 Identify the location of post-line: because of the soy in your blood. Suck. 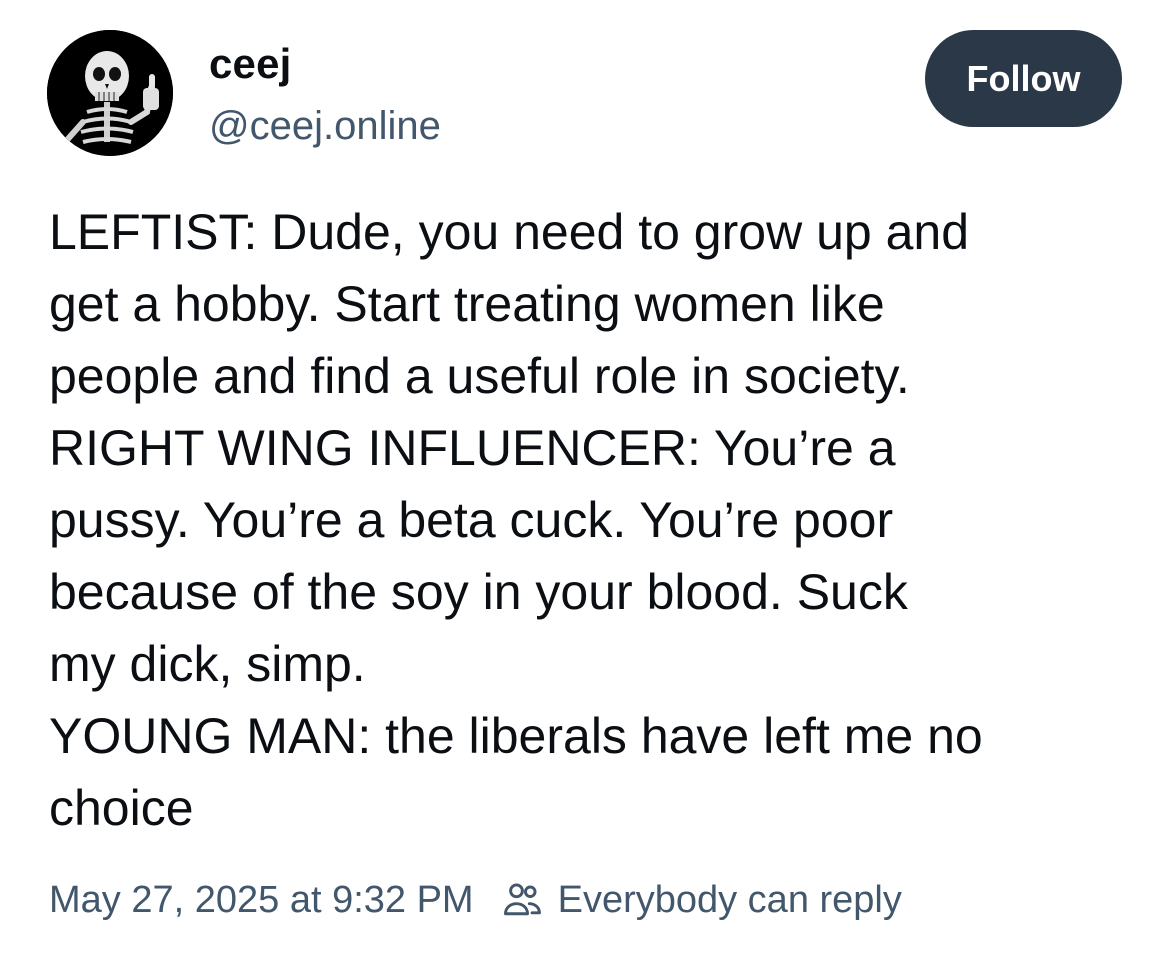
(478, 592).